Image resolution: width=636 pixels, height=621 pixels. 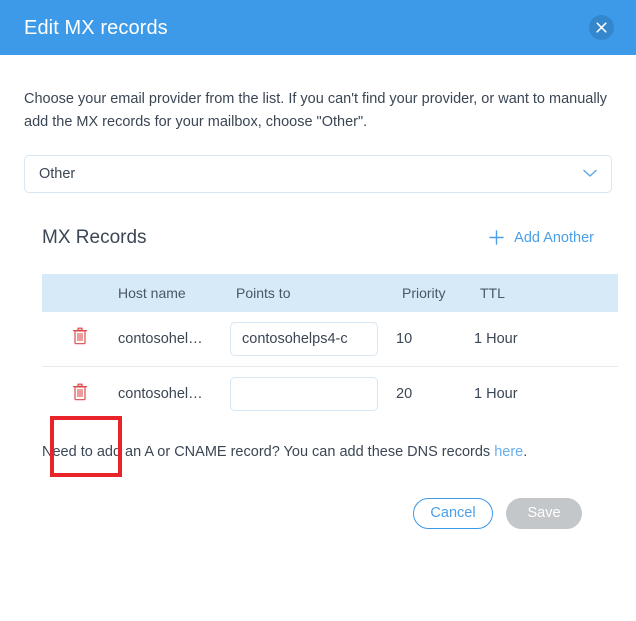 What do you see at coordinates (554, 237) in the screenshot?
I see `add-another-label: Add Another` at bounding box center [554, 237].